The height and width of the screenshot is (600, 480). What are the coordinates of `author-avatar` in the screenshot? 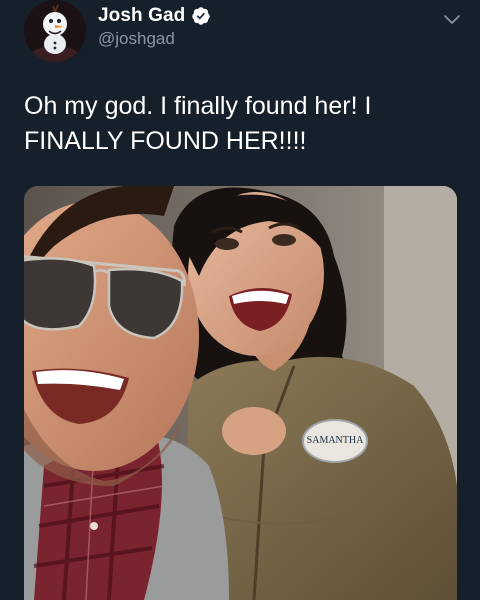 It's located at (55, 31).